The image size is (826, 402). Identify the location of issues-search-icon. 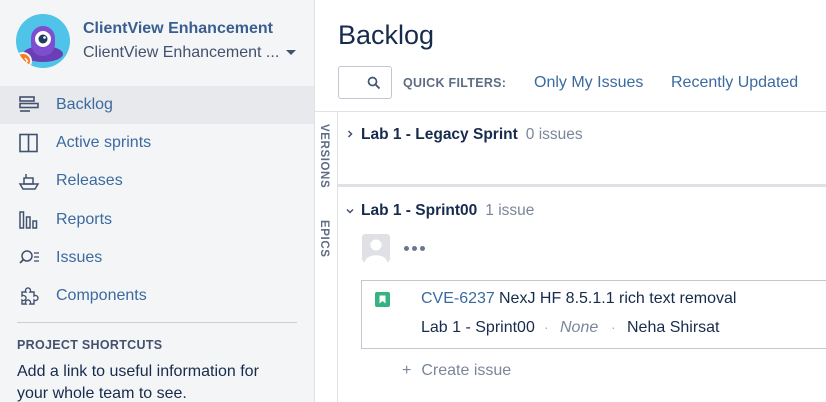
(29, 258).